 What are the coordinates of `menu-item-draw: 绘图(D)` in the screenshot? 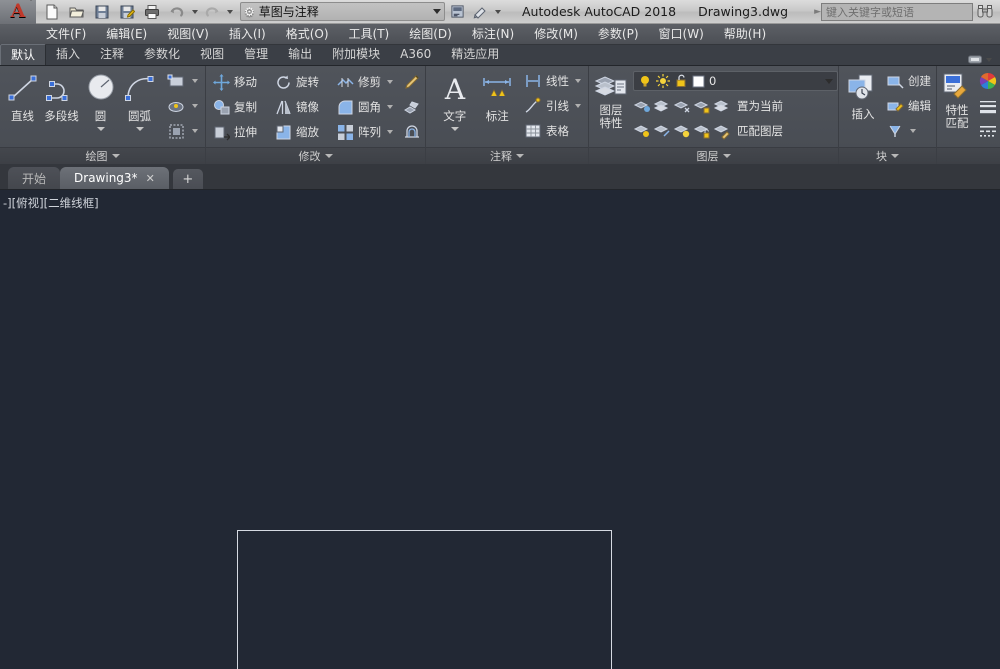 It's located at (430, 34).